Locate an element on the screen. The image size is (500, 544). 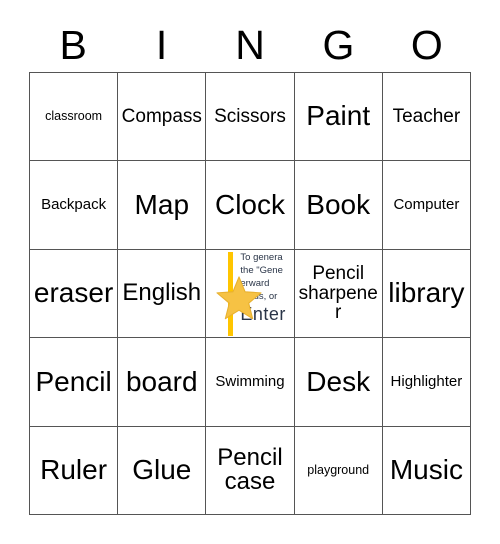
bingo-cell-r3c5: library is located at coordinates (426, 294).